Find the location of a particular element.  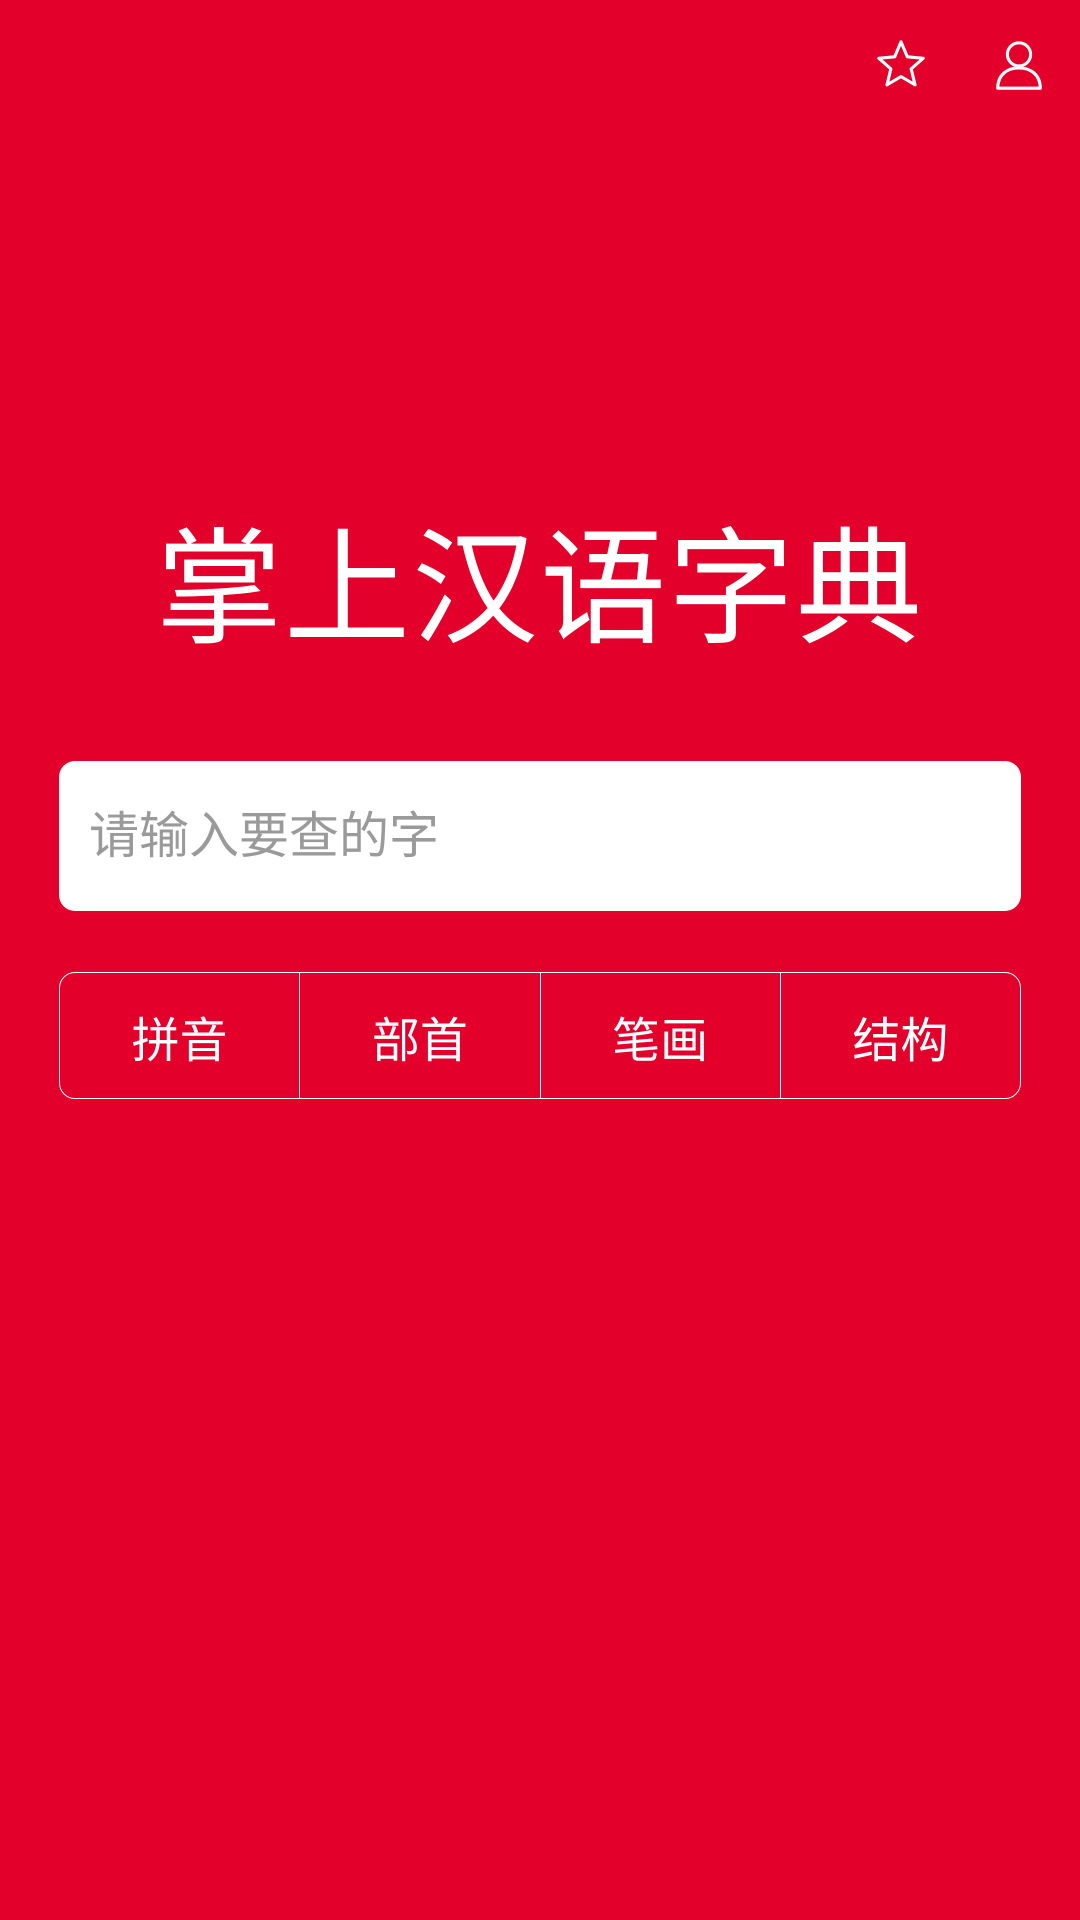

tab-radical: 部首 is located at coordinates (420, 1035).